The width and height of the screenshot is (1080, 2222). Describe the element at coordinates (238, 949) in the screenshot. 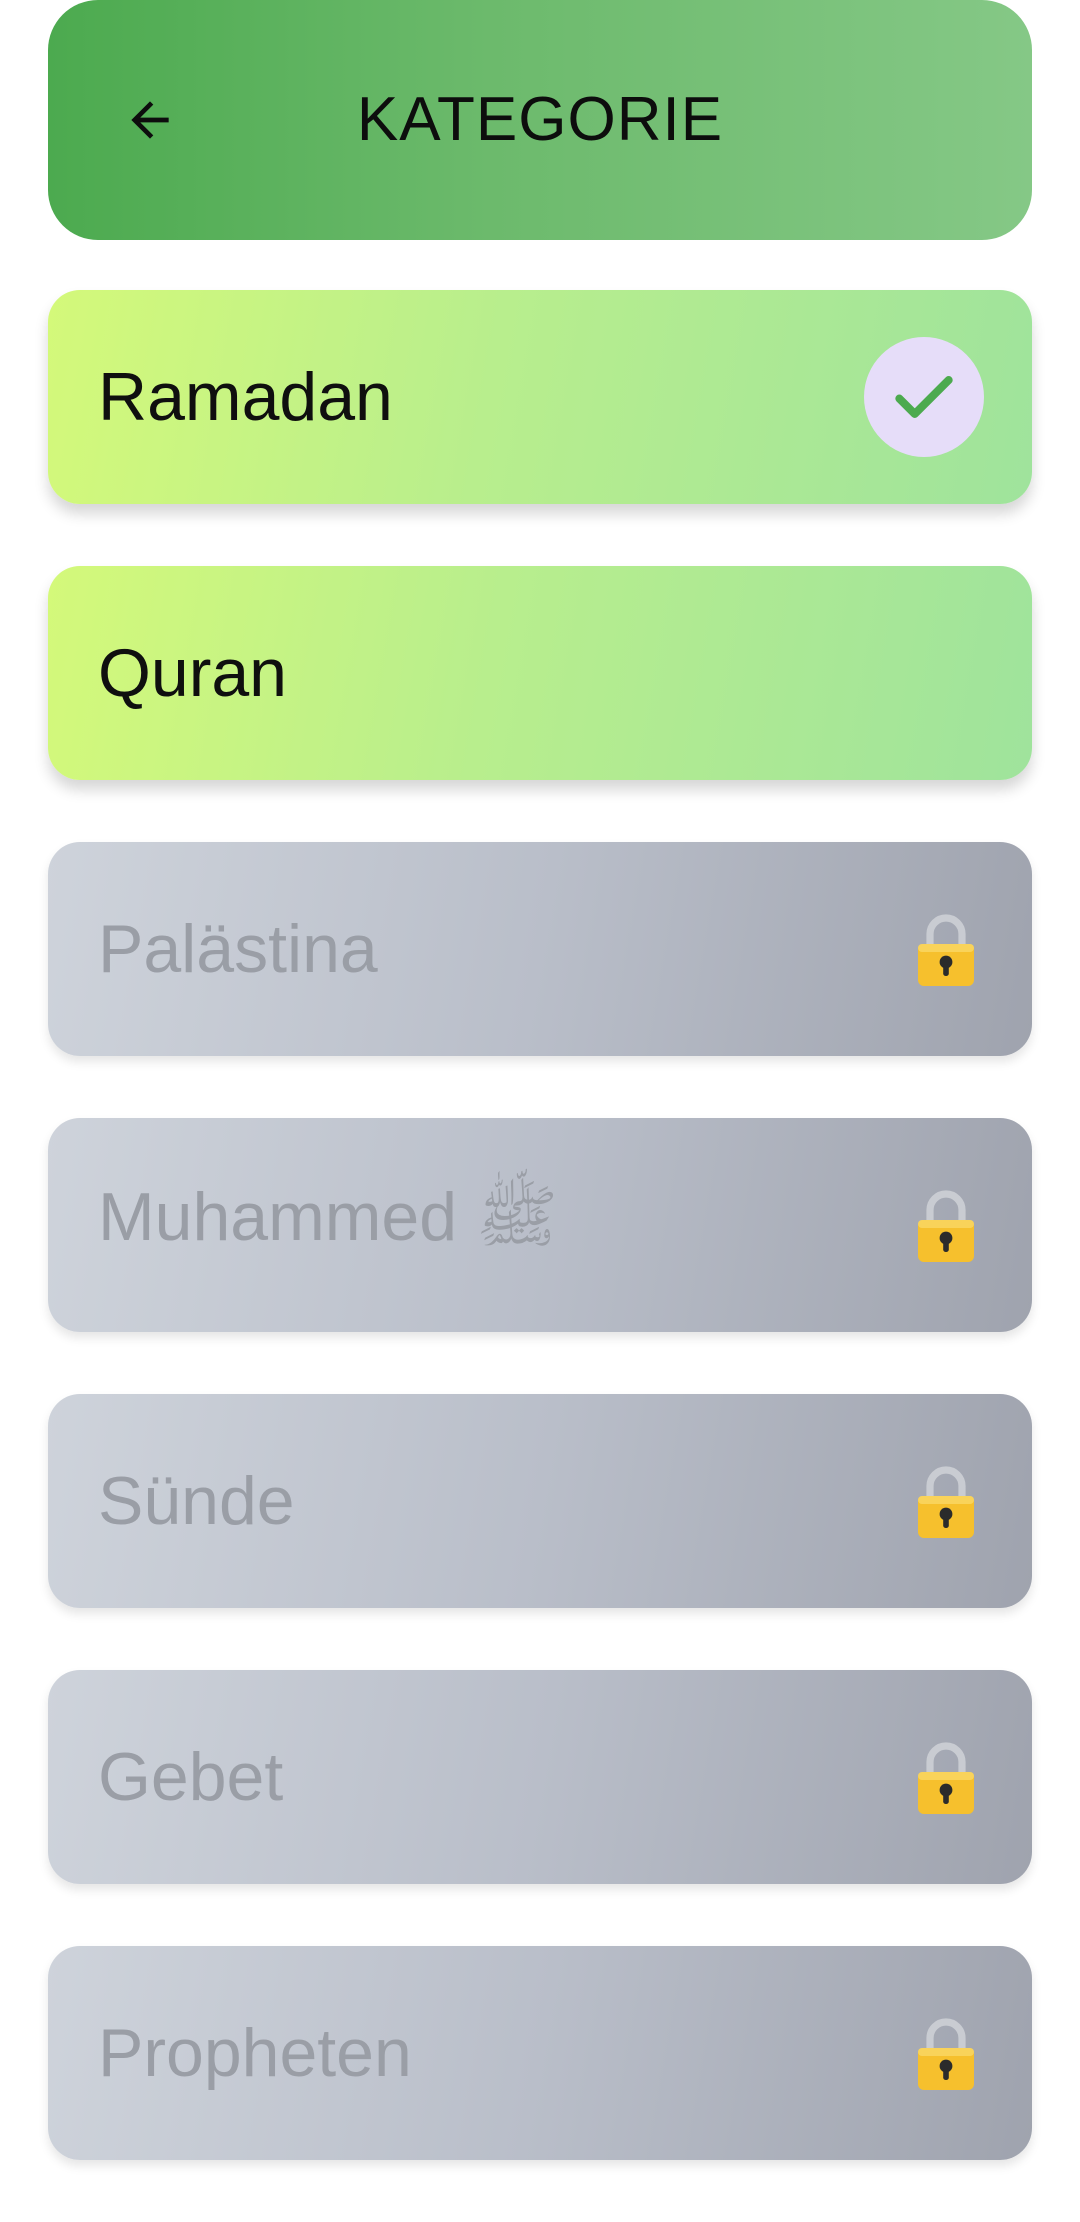

I see `category-label: Palästina` at that location.